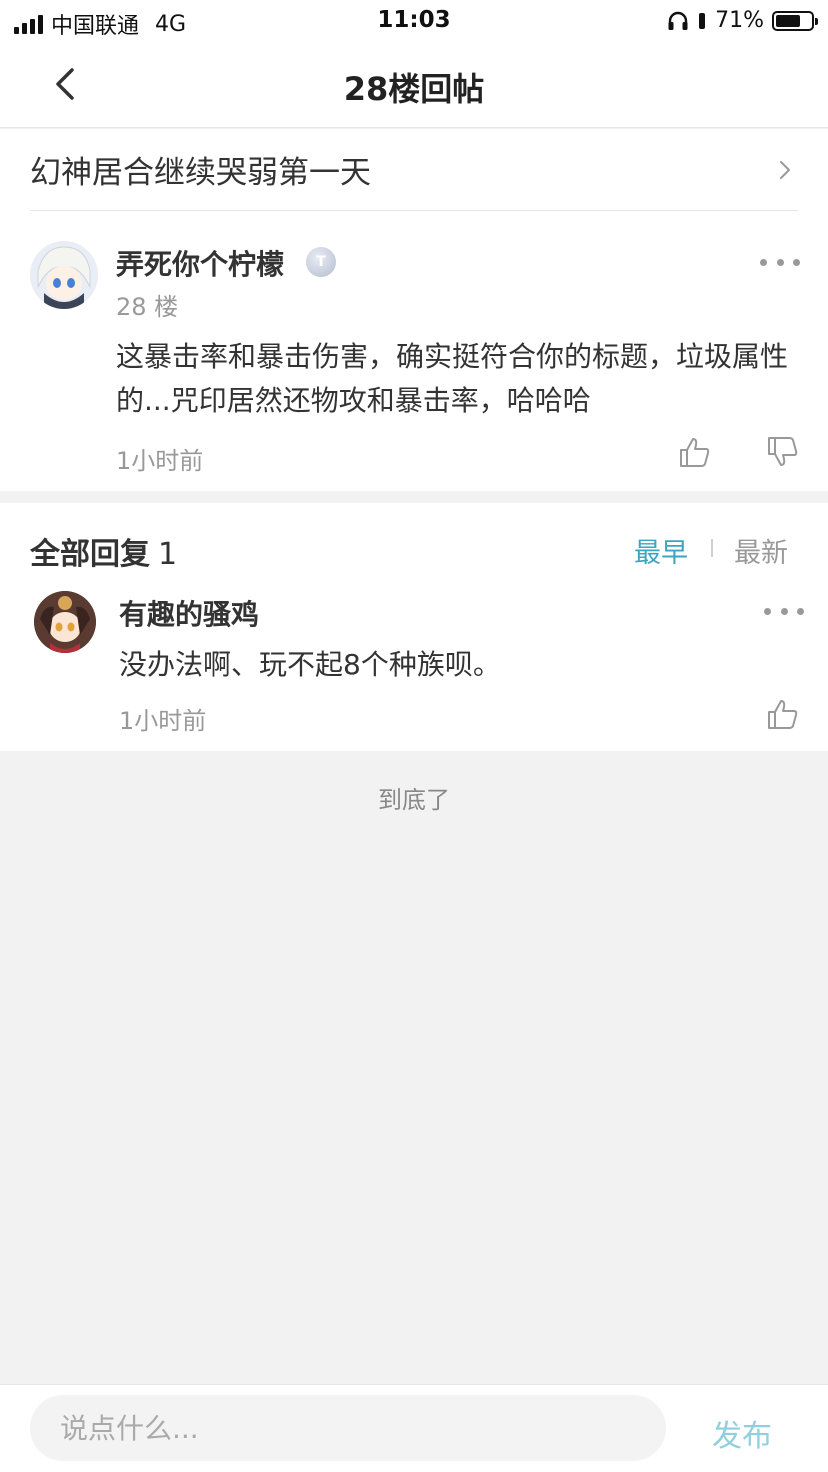  What do you see at coordinates (90, 554) in the screenshot?
I see `replies-header-label: 全部回复` at bounding box center [90, 554].